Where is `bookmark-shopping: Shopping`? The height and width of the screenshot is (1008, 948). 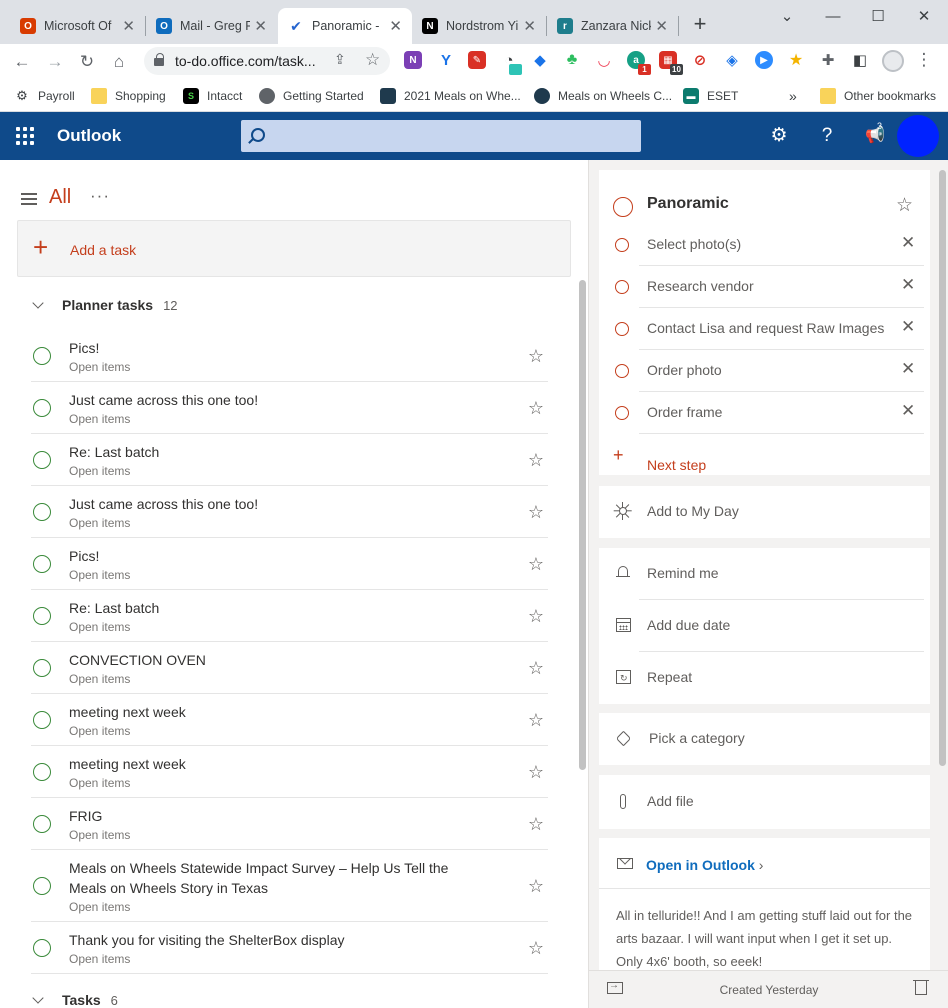 bookmark-shopping: Shopping is located at coordinates (128, 96).